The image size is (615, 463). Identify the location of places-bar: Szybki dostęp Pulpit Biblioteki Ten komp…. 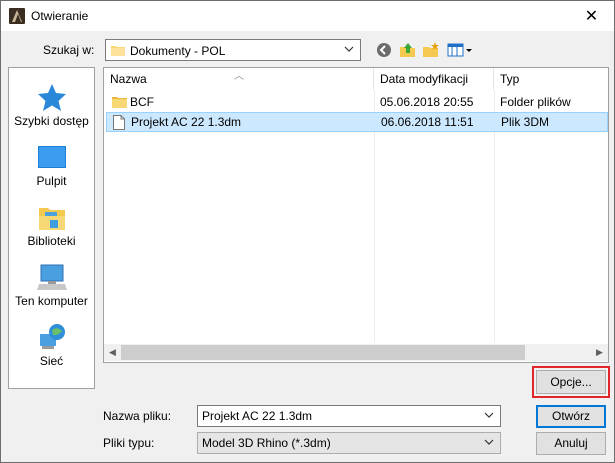
(51, 228).